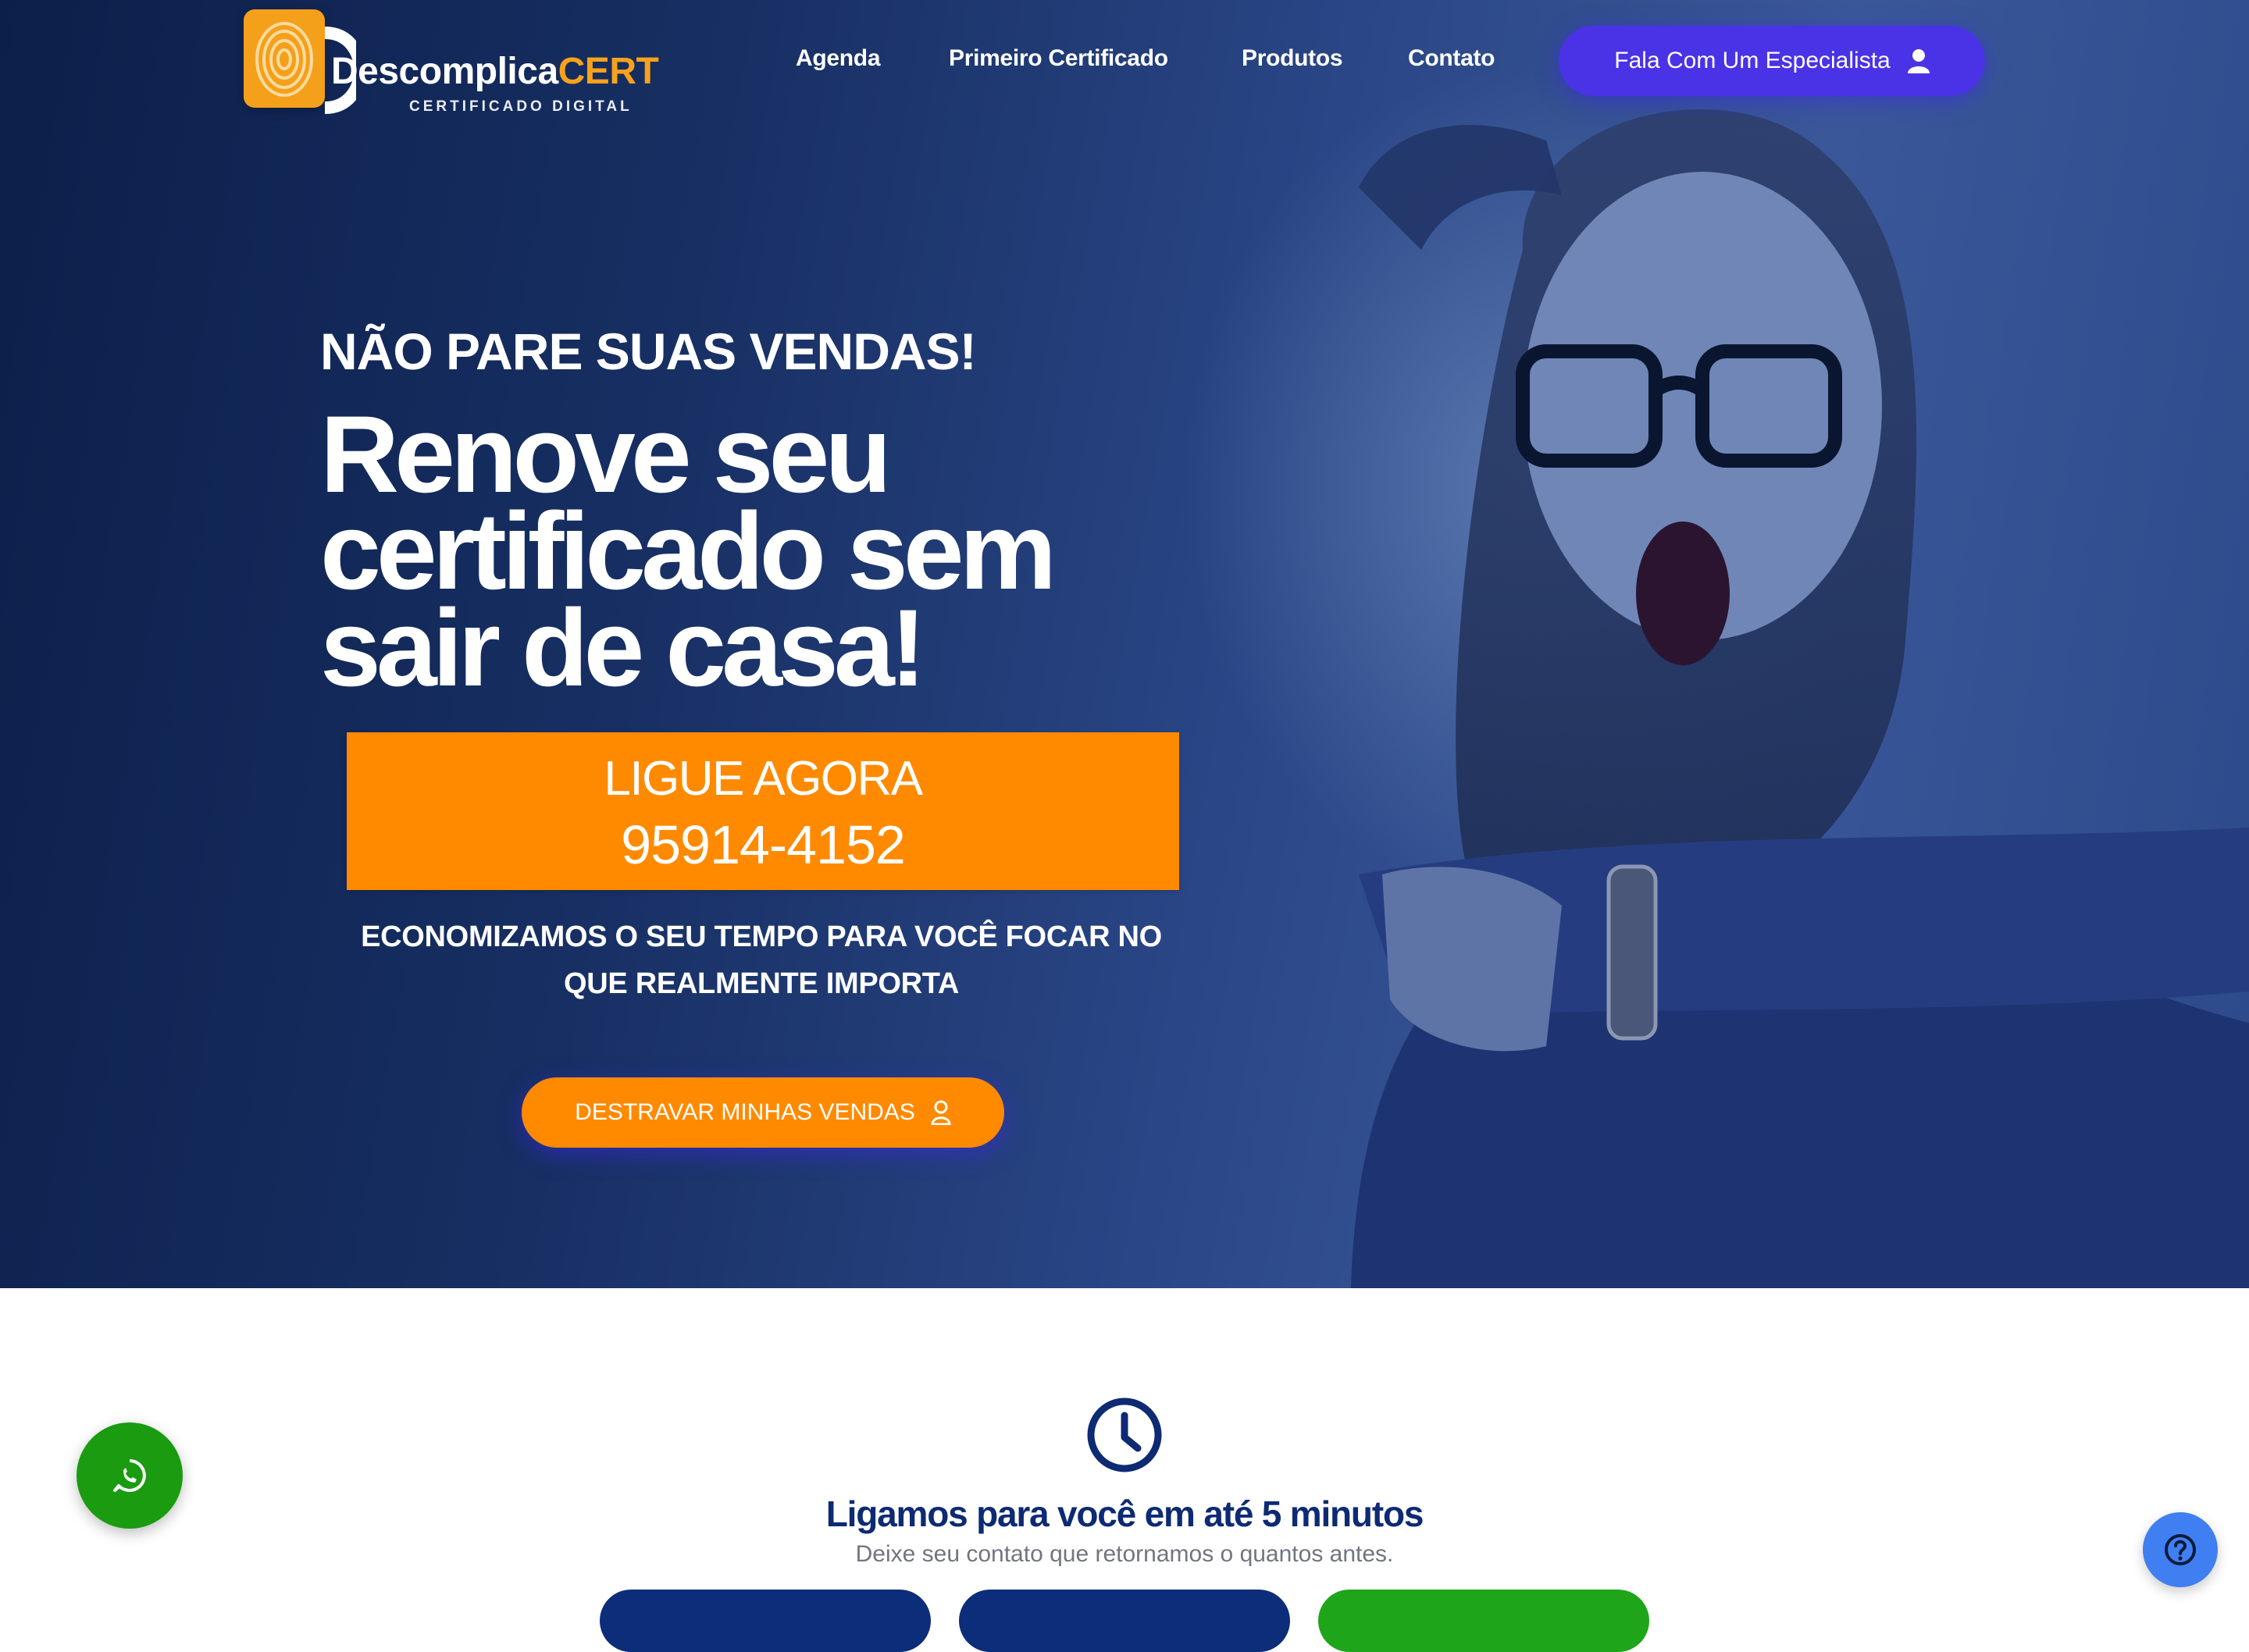 The image size is (2249, 1652). Describe the element at coordinates (838, 59) in the screenshot. I see `nav-item-agenda: Agenda` at that location.